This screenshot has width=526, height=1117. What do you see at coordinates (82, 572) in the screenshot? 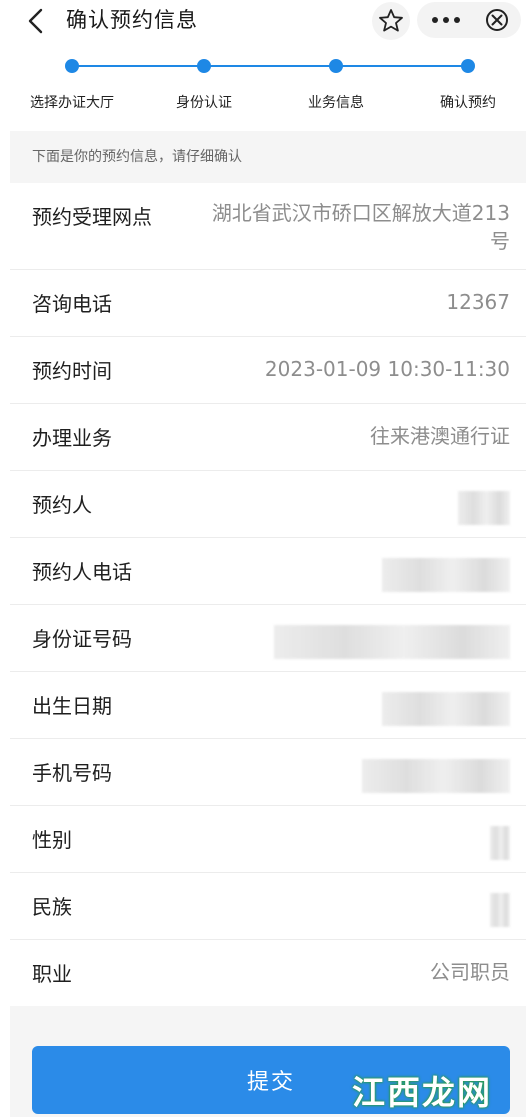
I see `row-label: 预约人电话` at bounding box center [82, 572].